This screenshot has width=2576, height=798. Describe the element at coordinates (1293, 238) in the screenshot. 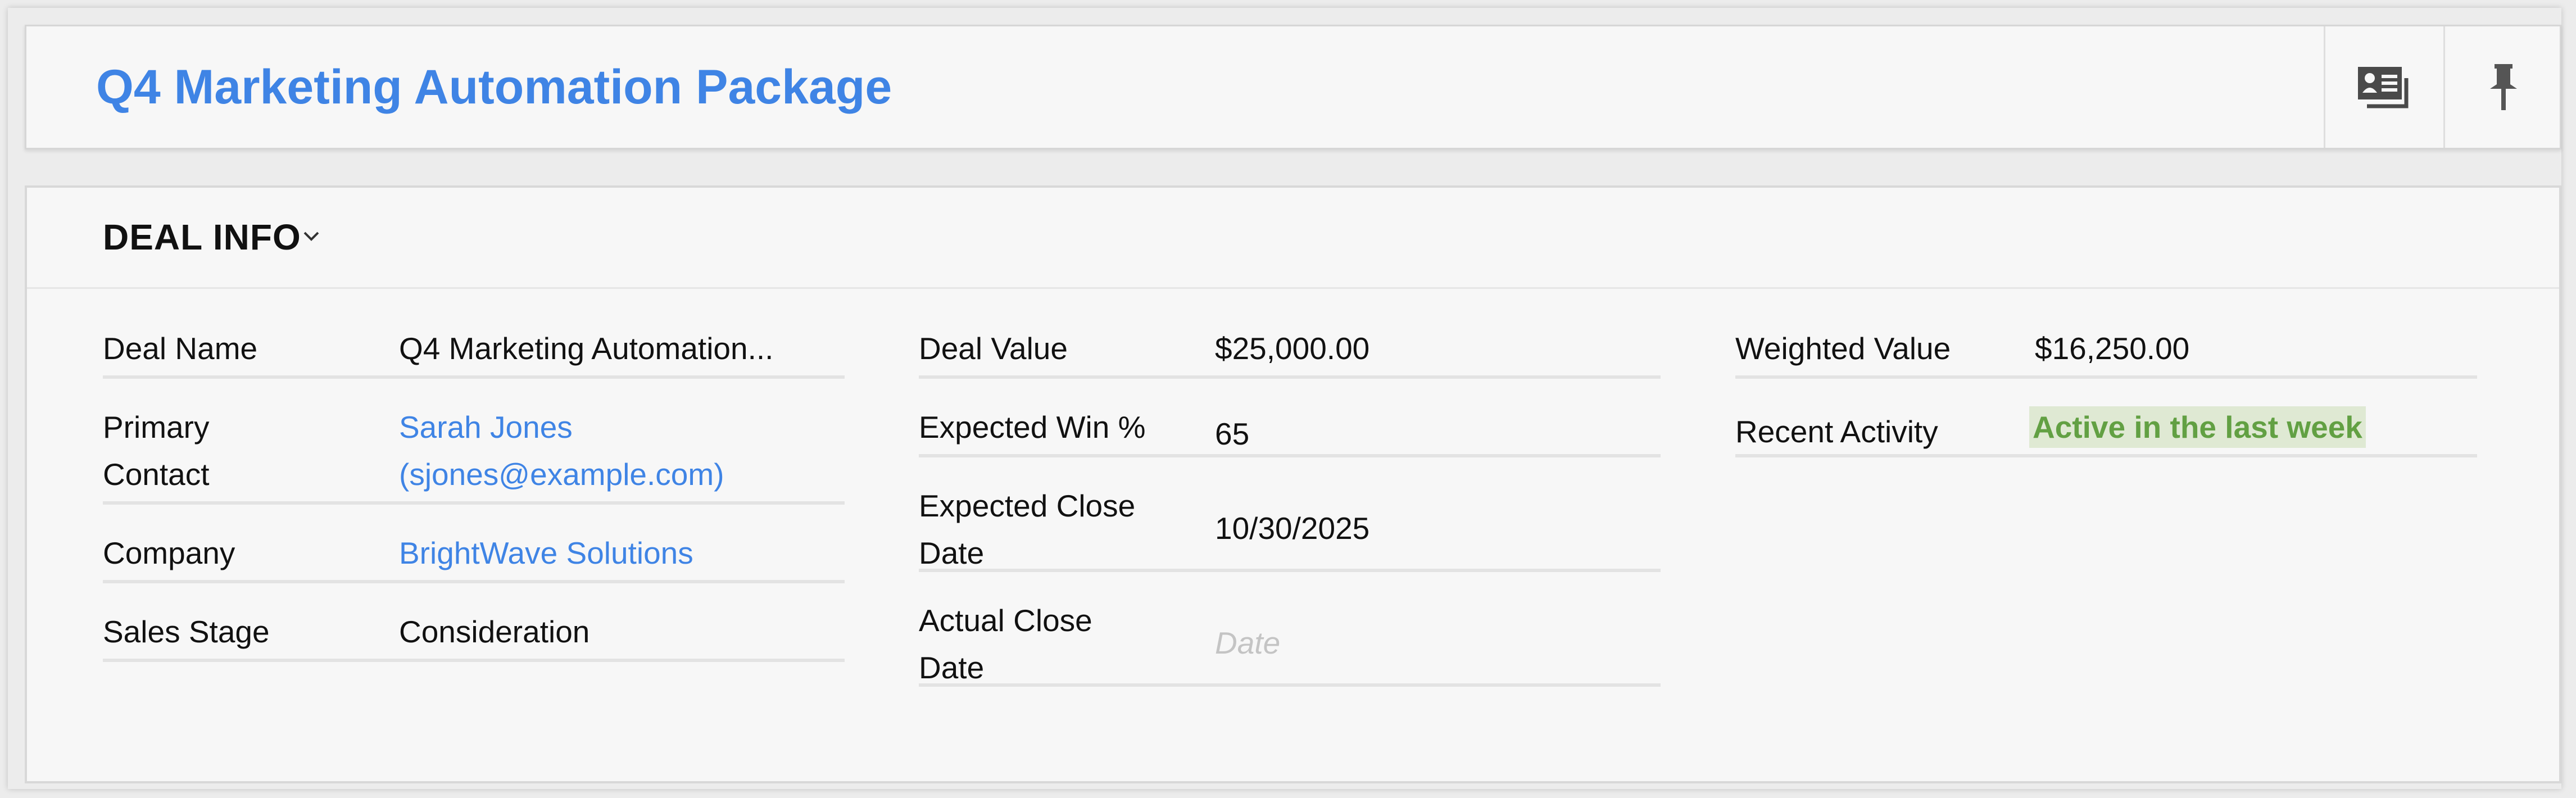

I see `section-header: DEAL INFO` at that location.